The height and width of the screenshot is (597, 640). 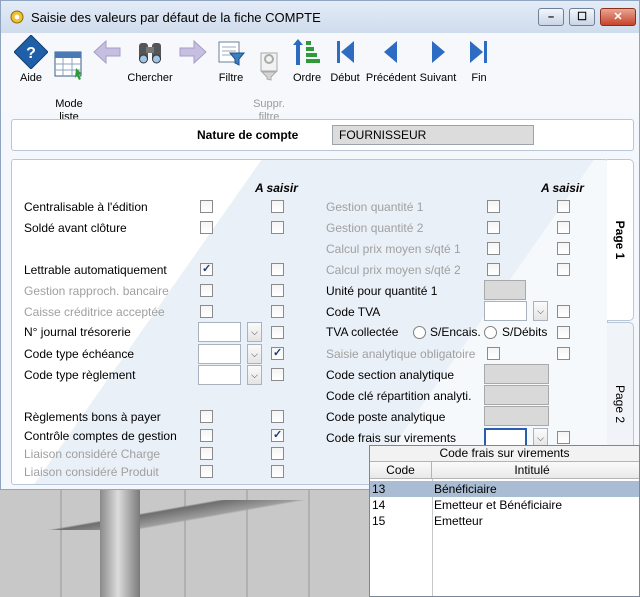 I want to click on lookup-header: Code Intitulé, so click(x=504, y=470).